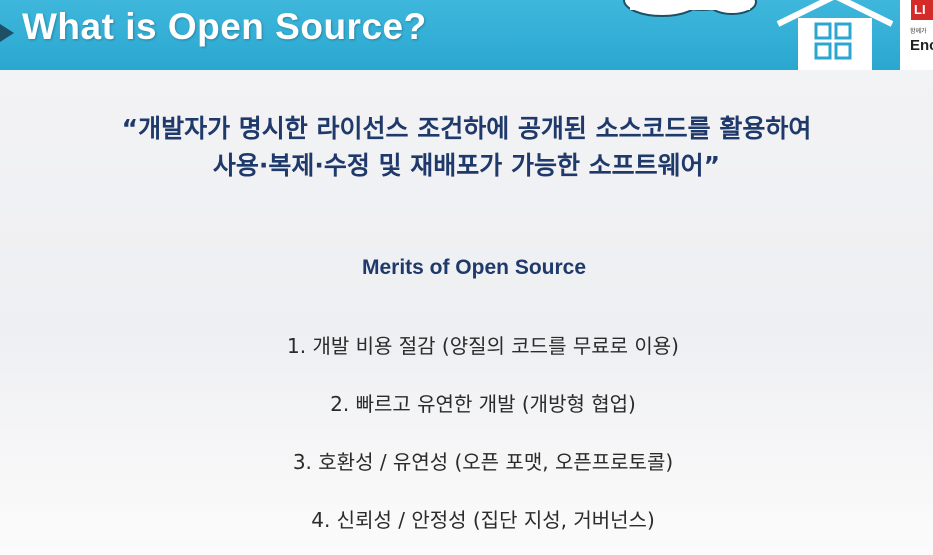 The image size is (933, 555). Describe the element at coordinates (483, 520) in the screenshot. I see `merit-item-4: 4. 신뢰성 / 안정성 (집단 지성, 거버넌스)` at that location.